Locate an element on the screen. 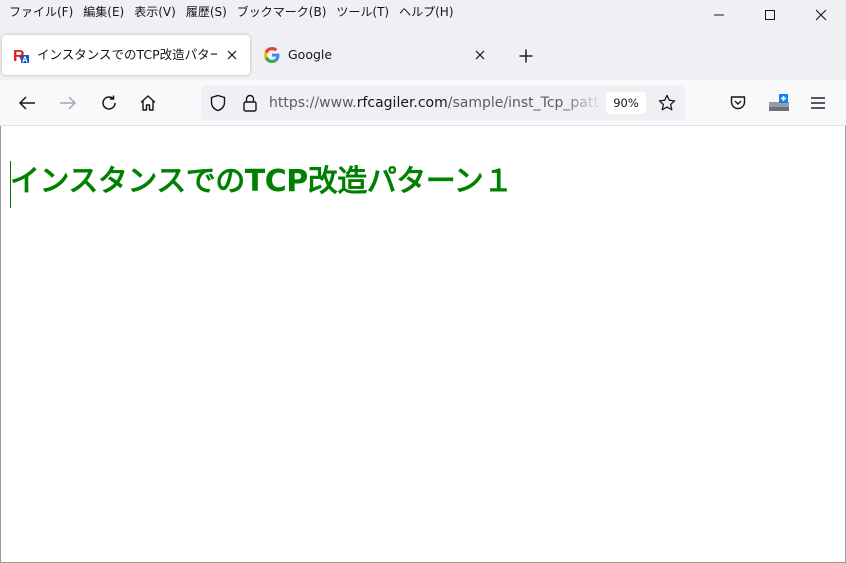  tab-title: Google is located at coordinates (310, 54).